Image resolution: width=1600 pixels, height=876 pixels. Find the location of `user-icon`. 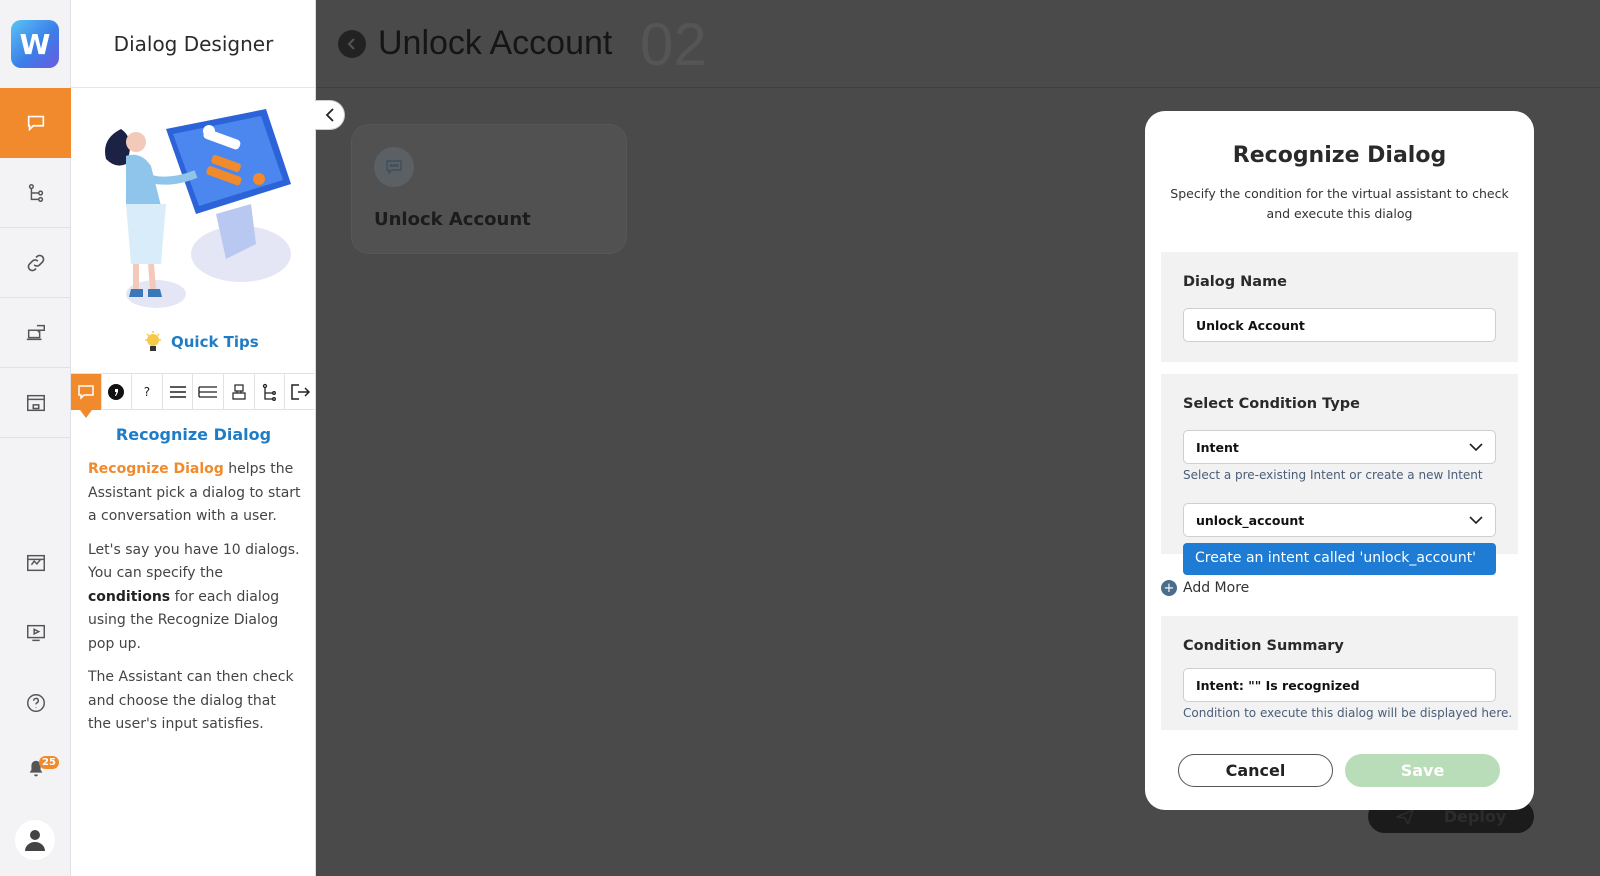

user-icon is located at coordinates (35, 840).